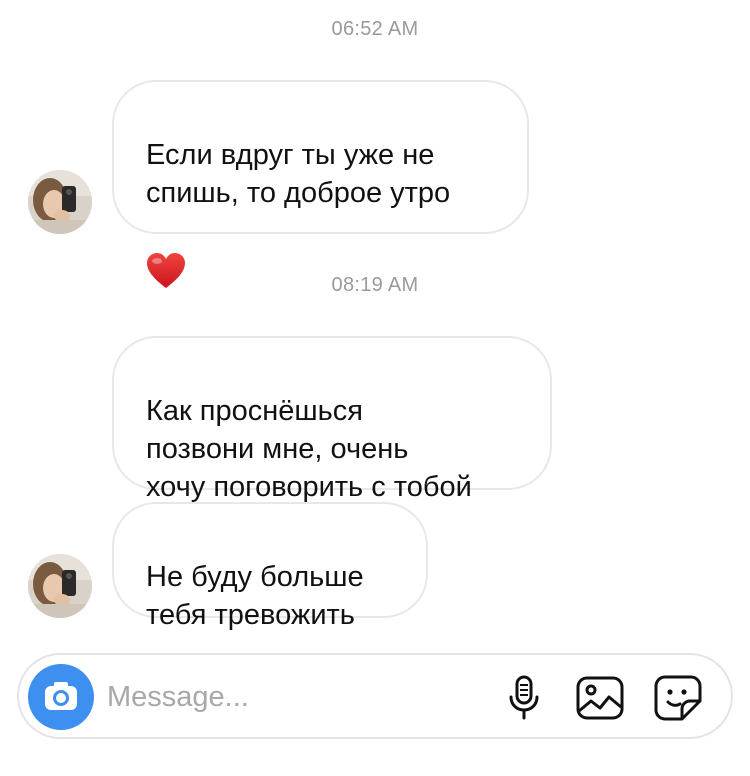 The height and width of the screenshot is (776, 750). Describe the element at coordinates (297, 697) in the screenshot. I see `message-input` at that location.